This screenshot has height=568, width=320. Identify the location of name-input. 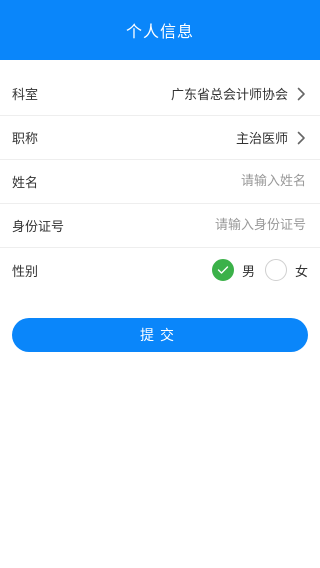
(173, 181).